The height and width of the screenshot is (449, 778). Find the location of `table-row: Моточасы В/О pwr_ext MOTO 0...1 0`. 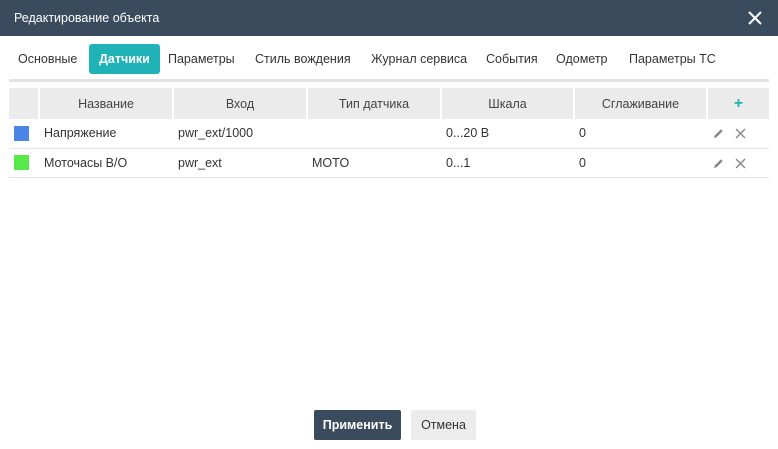

table-row: Моточасы В/О pwr_ext MOTO 0...1 0 is located at coordinates (389, 163).